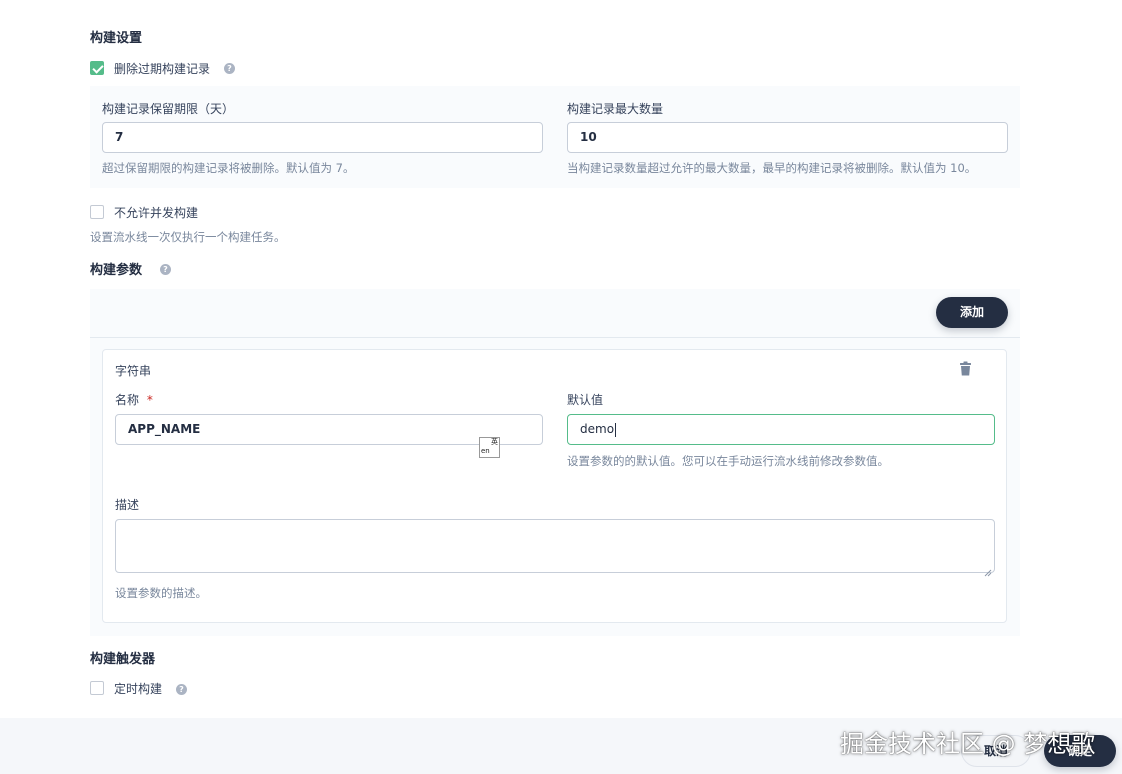 Image resolution: width=1122 pixels, height=774 pixels. Describe the element at coordinates (97, 68) in the screenshot. I see `discard-old-checkbox` at that location.